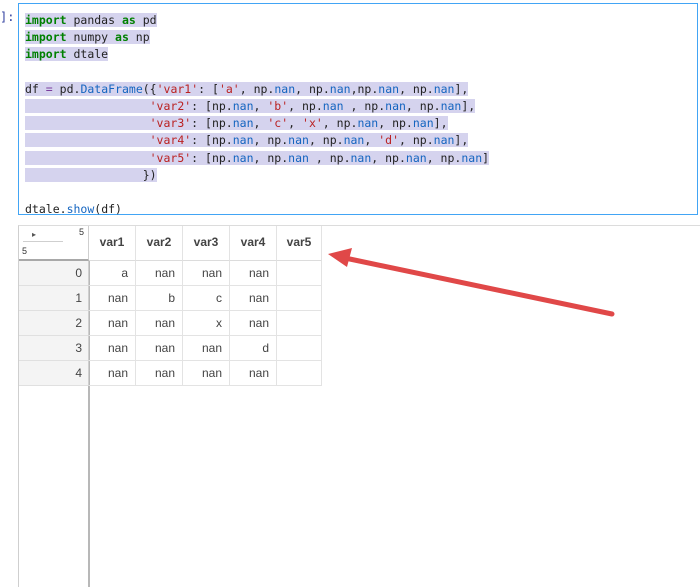 This screenshot has width=700, height=587. What do you see at coordinates (54, 348) in the screenshot?
I see `row-index: 3` at bounding box center [54, 348].